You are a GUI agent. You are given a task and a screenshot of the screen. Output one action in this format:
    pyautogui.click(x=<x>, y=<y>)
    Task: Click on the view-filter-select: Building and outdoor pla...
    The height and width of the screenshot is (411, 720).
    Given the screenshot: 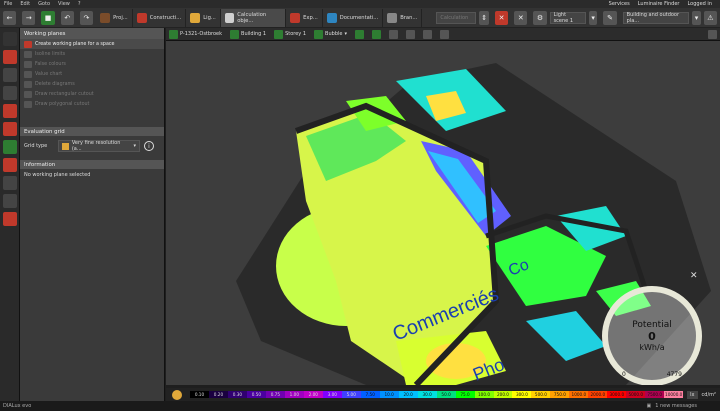 What is the action you would take?
    pyautogui.click(x=656, y=17)
    